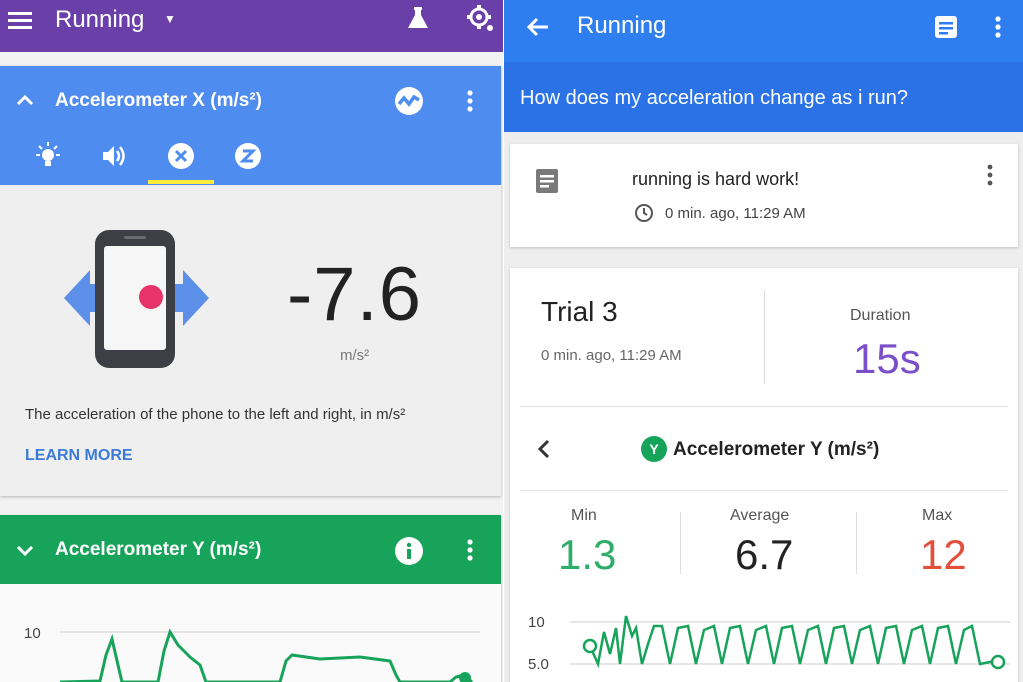 The width and height of the screenshot is (1023, 682). Describe the element at coordinates (481, 21) in the screenshot. I see `settings-camera-icon` at that location.